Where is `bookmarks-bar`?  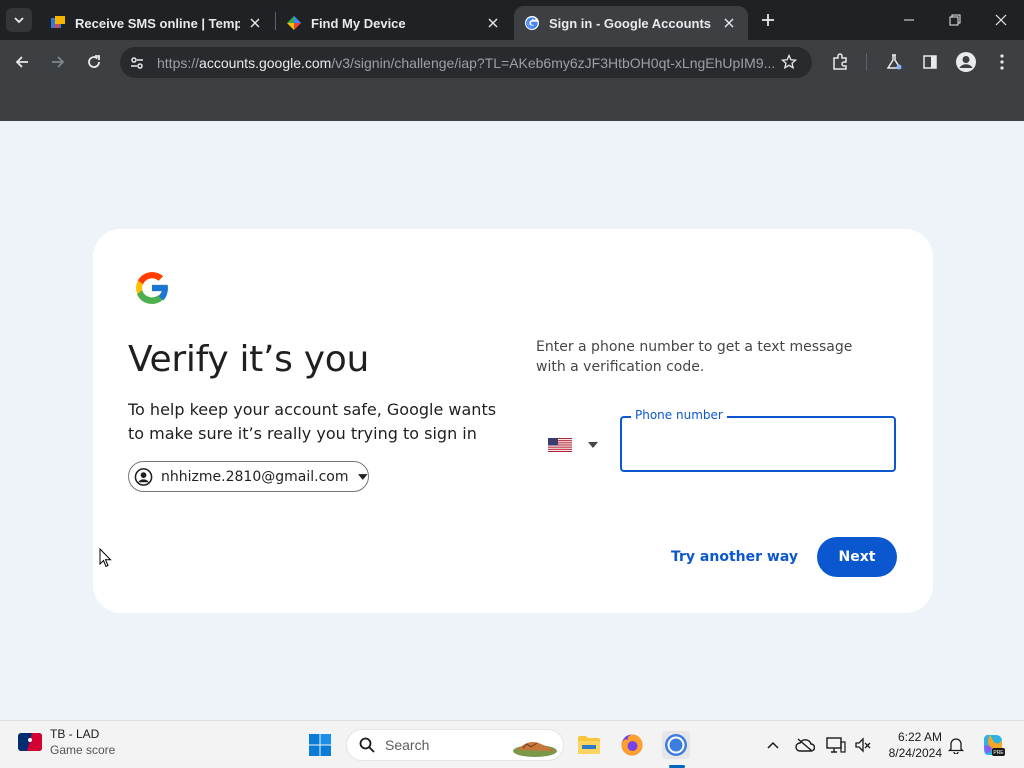 bookmarks-bar is located at coordinates (512, 102).